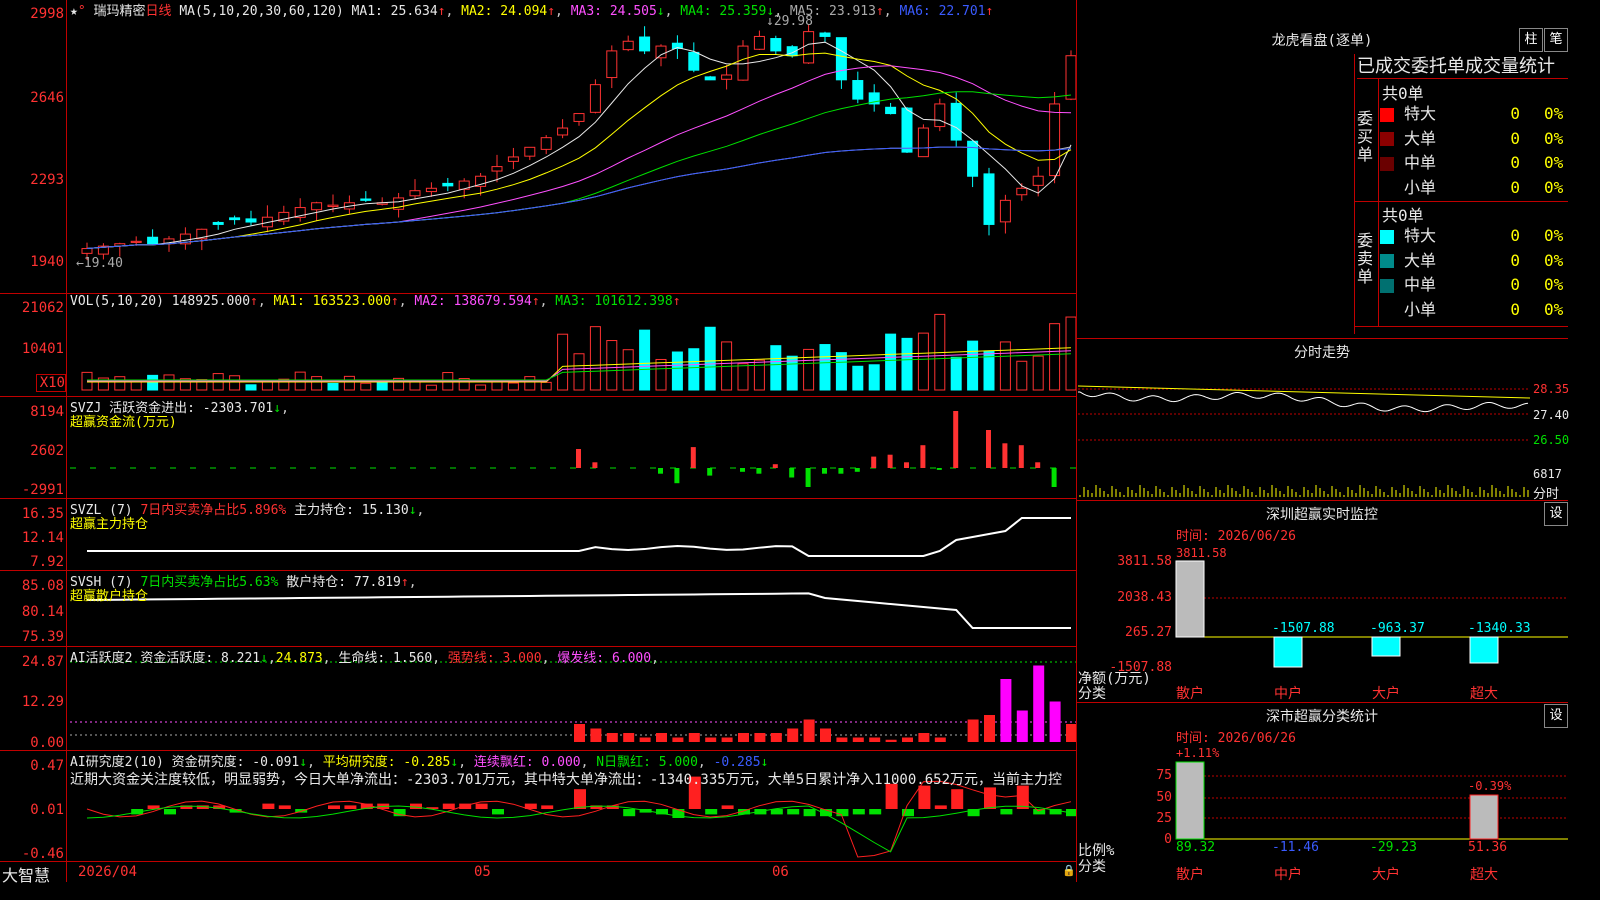 The image size is (1600, 900). Describe the element at coordinates (66, 441) in the screenshot. I see `axis-divider` at that location.